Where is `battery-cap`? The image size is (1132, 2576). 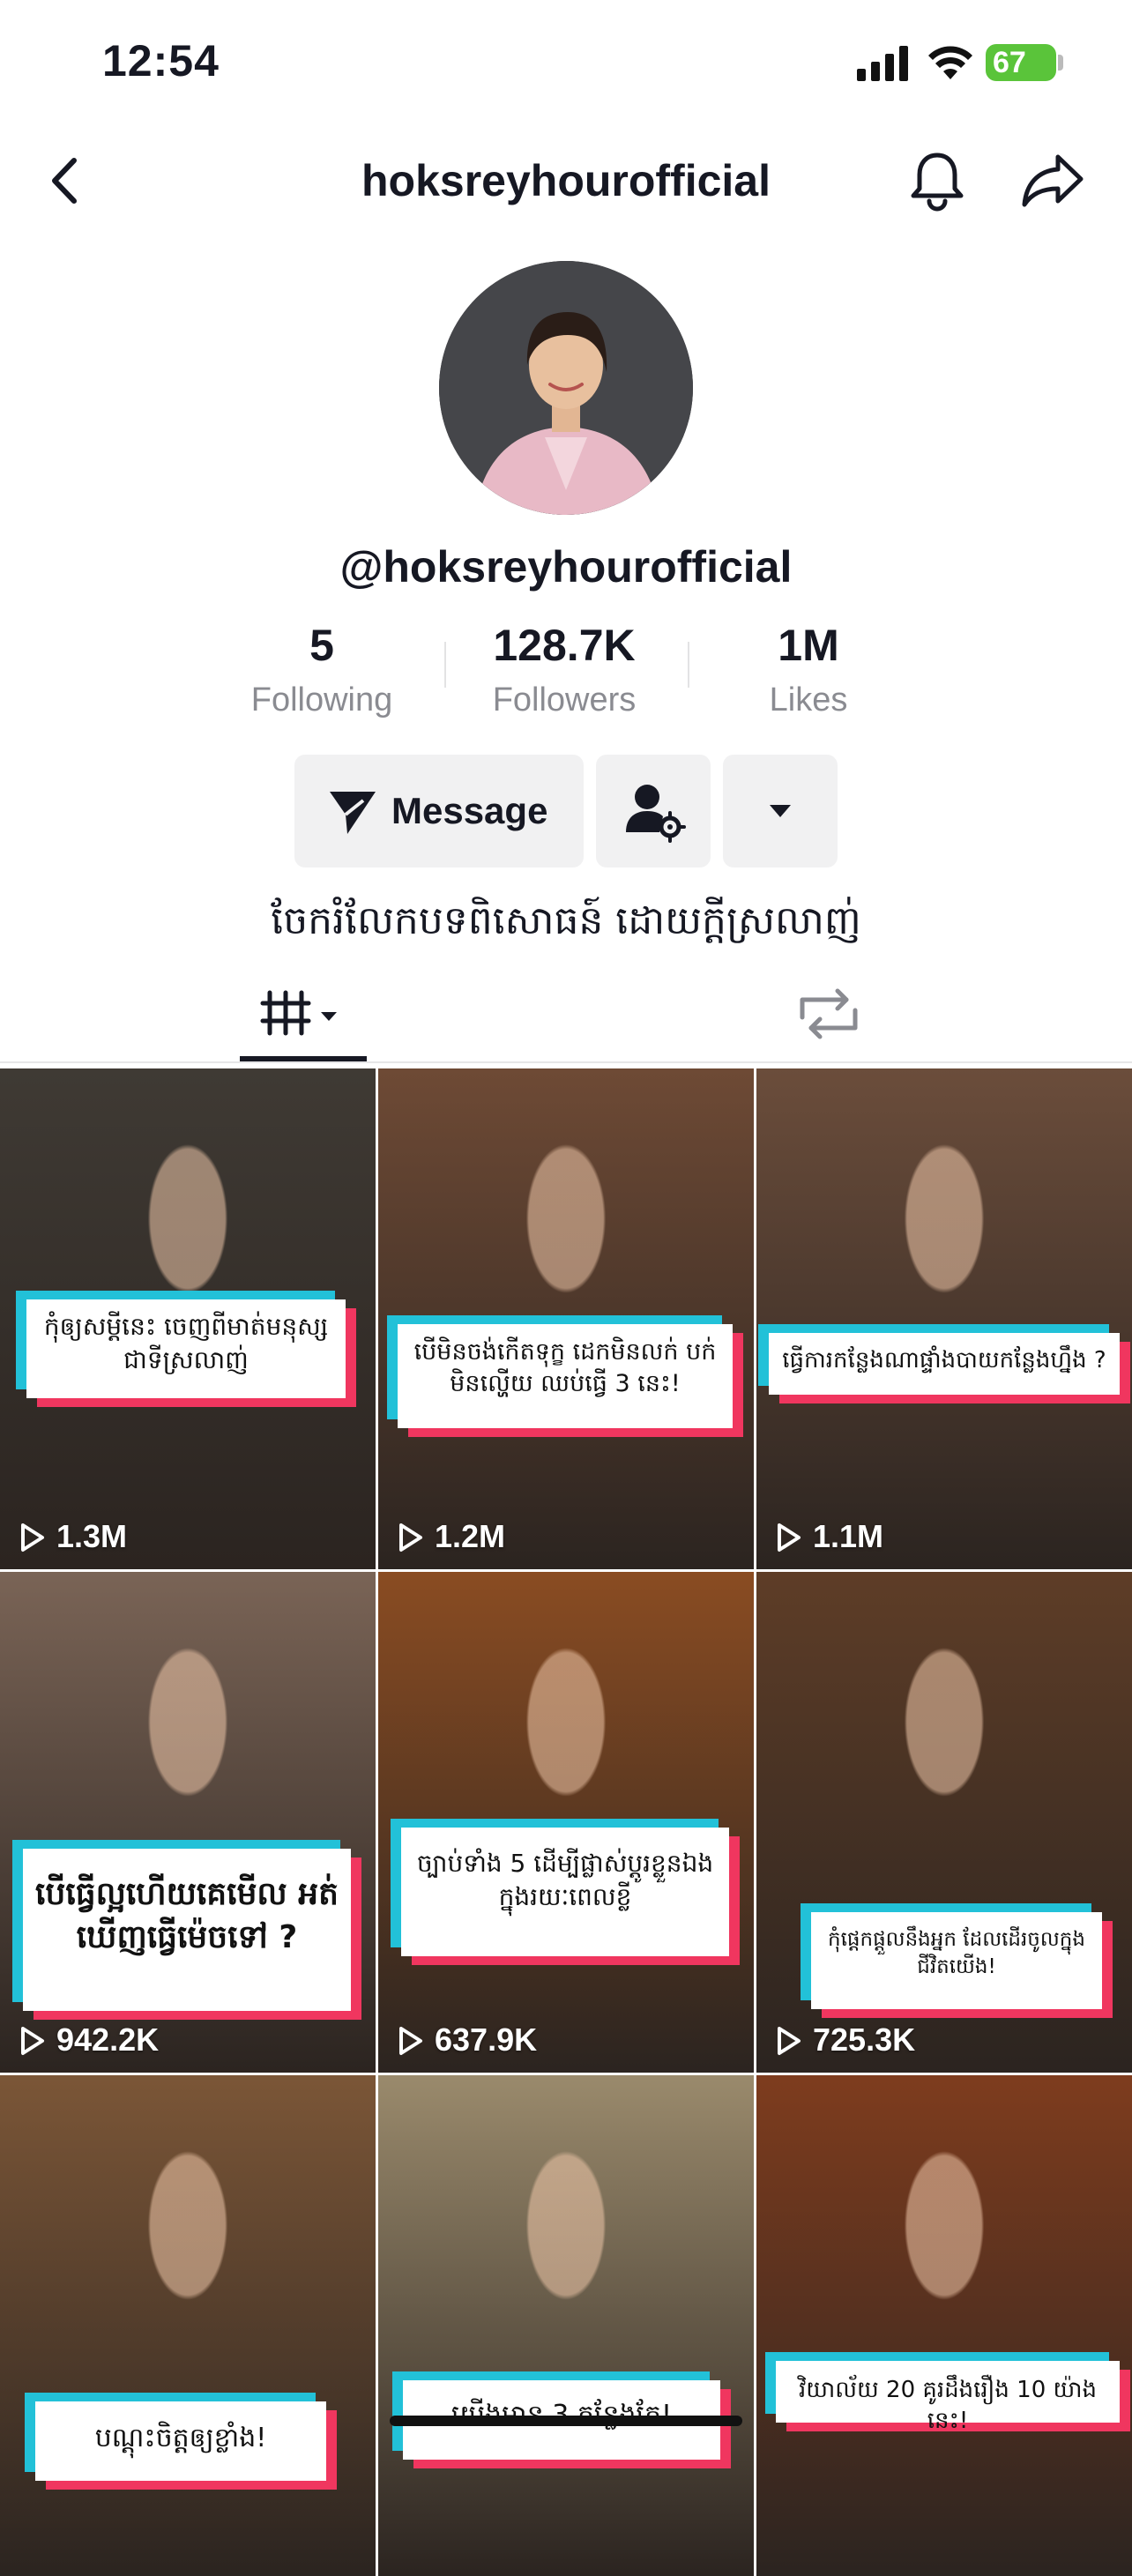
battery-cap is located at coordinates (1060, 63).